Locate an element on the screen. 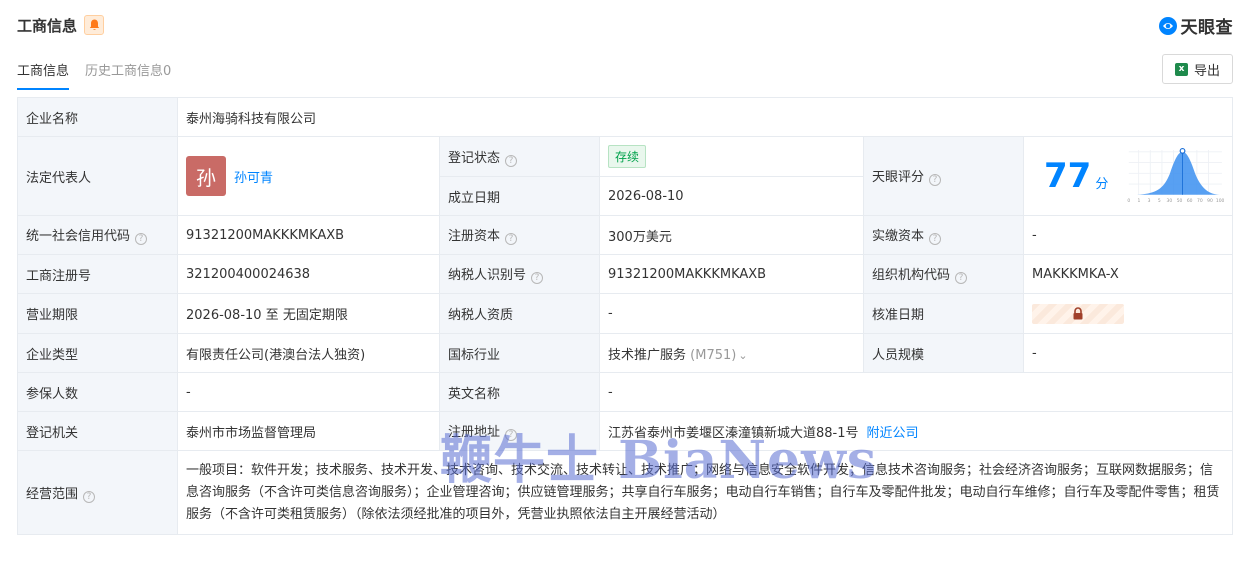 The width and height of the screenshot is (1259, 562). chevron-down-icon: ⌄ is located at coordinates (742, 355).